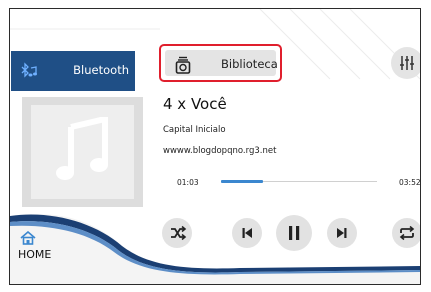 The width and height of the screenshot is (431, 292). I want to click on pause-icon, so click(294, 233).